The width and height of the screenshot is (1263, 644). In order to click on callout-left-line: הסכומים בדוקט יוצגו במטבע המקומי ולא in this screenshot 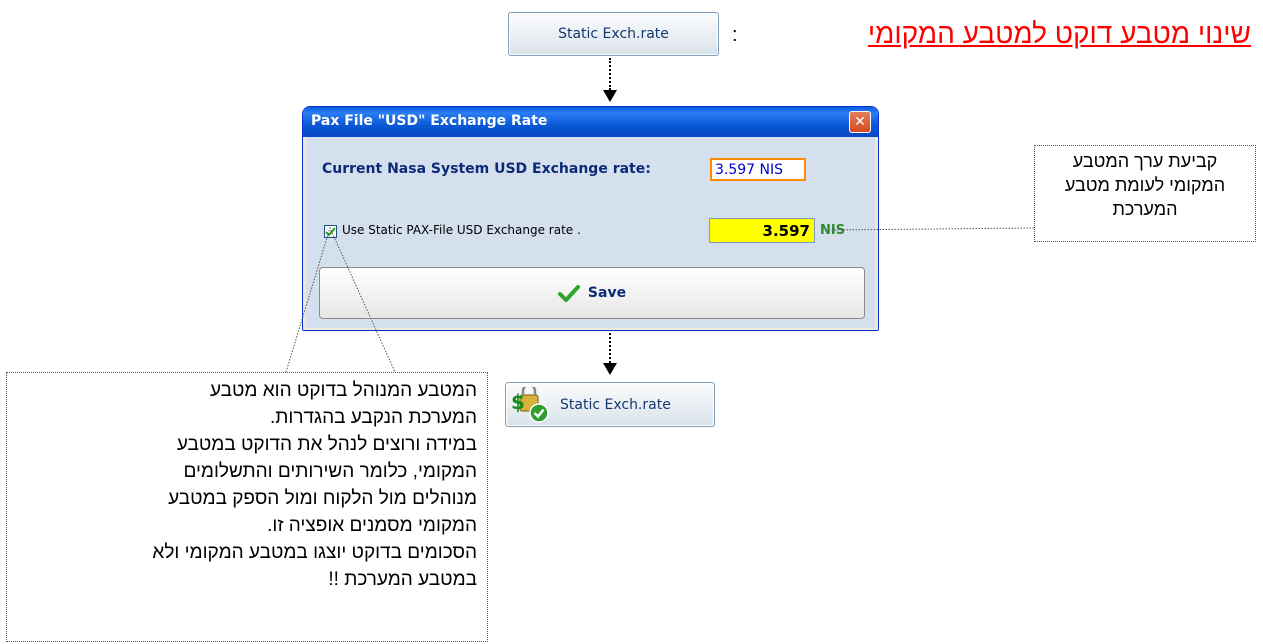, I will do `click(314, 552)`.